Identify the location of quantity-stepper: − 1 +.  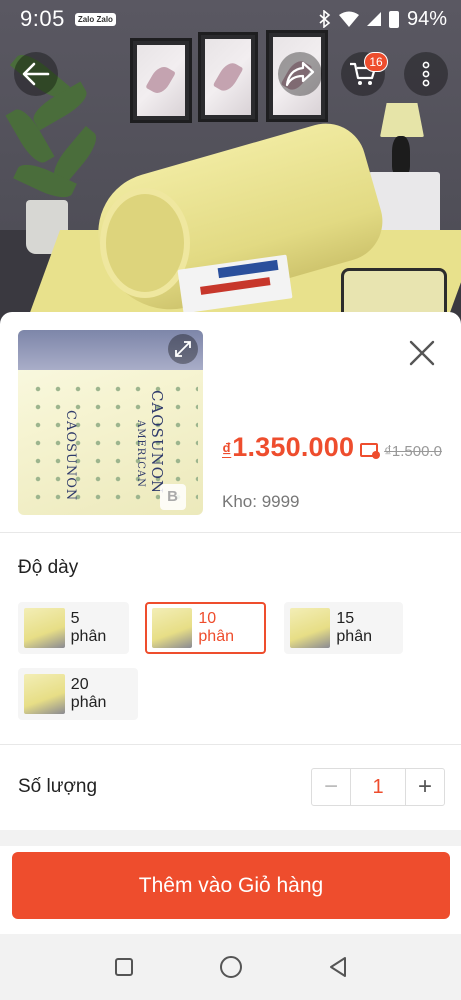
(378, 787).